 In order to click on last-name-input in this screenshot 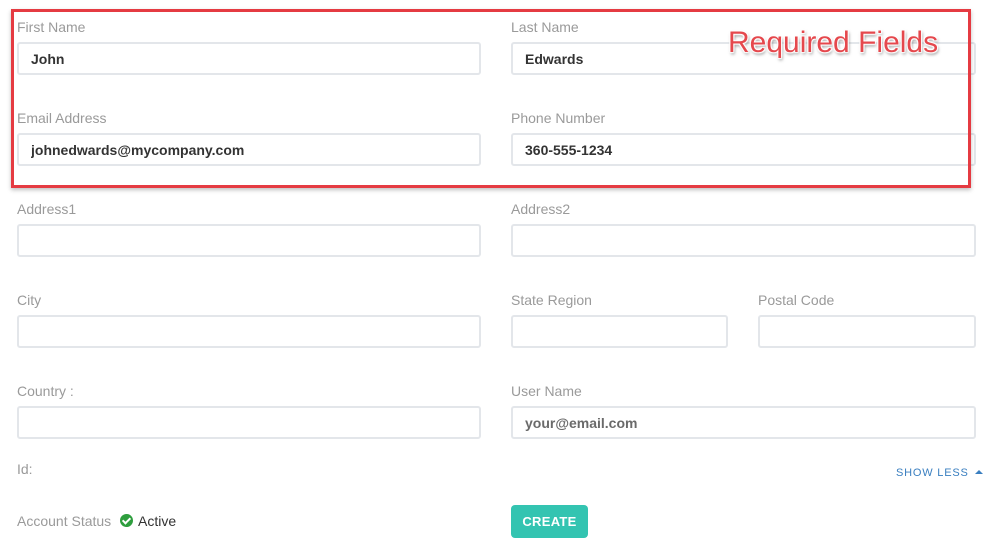, I will do `click(743, 58)`.